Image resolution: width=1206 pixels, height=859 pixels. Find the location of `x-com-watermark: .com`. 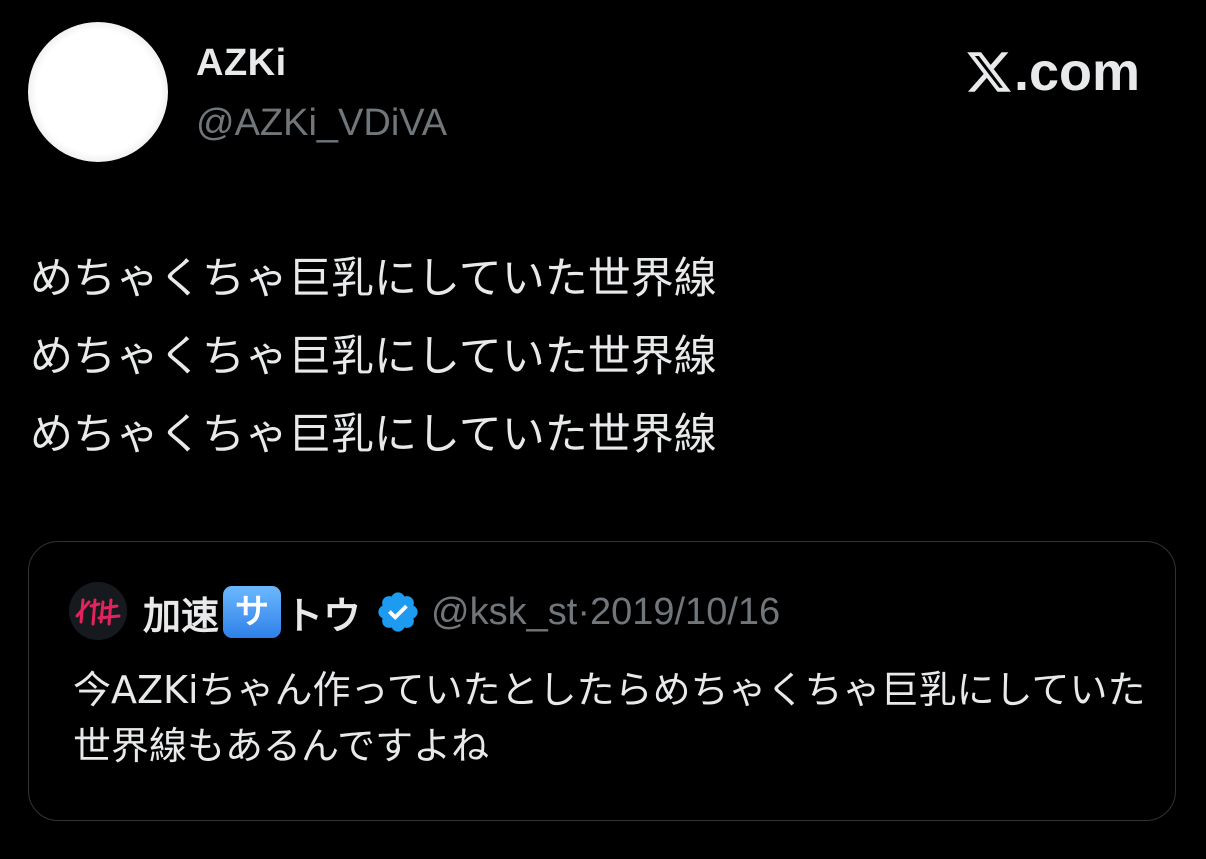

x-com-watermark: .com is located at coordinates (1053, 74).